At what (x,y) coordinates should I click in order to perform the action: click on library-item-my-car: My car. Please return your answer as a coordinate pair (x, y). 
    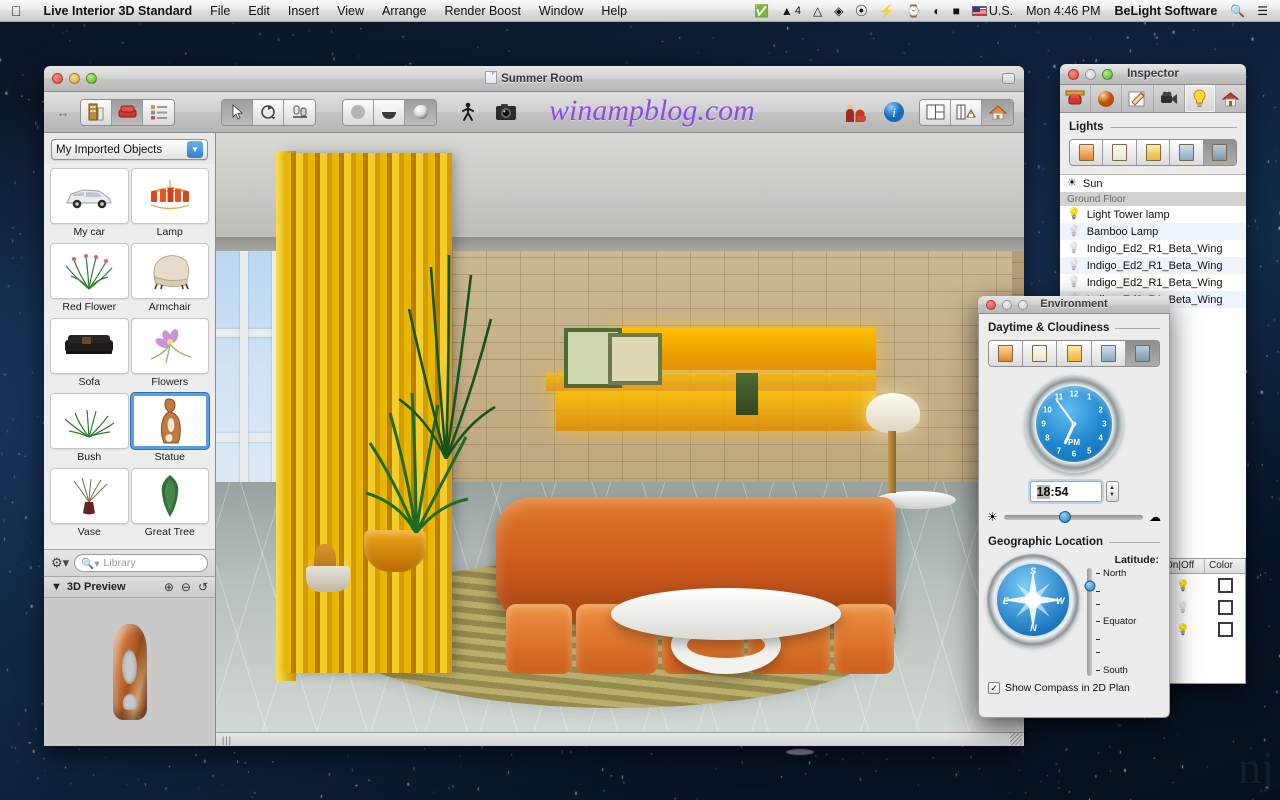
    Looking at the image, I should click on (89, 204).